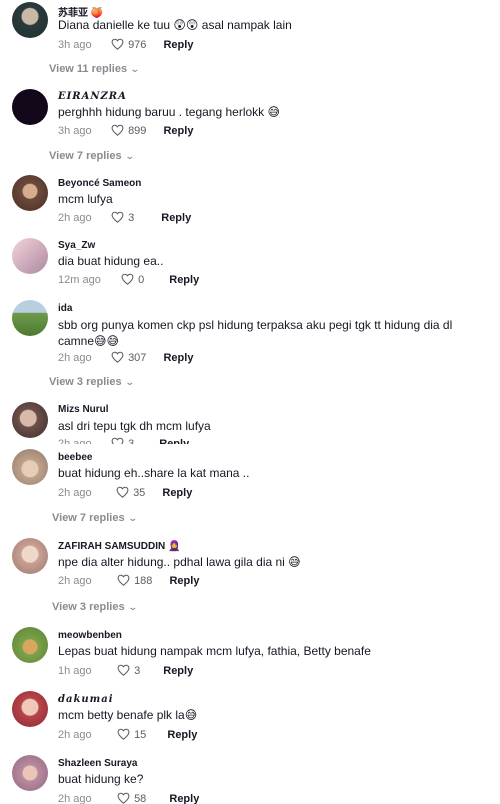 This screenshot has width=500, height=804. I want to click on comment-username: beebee, so click(75, 457).